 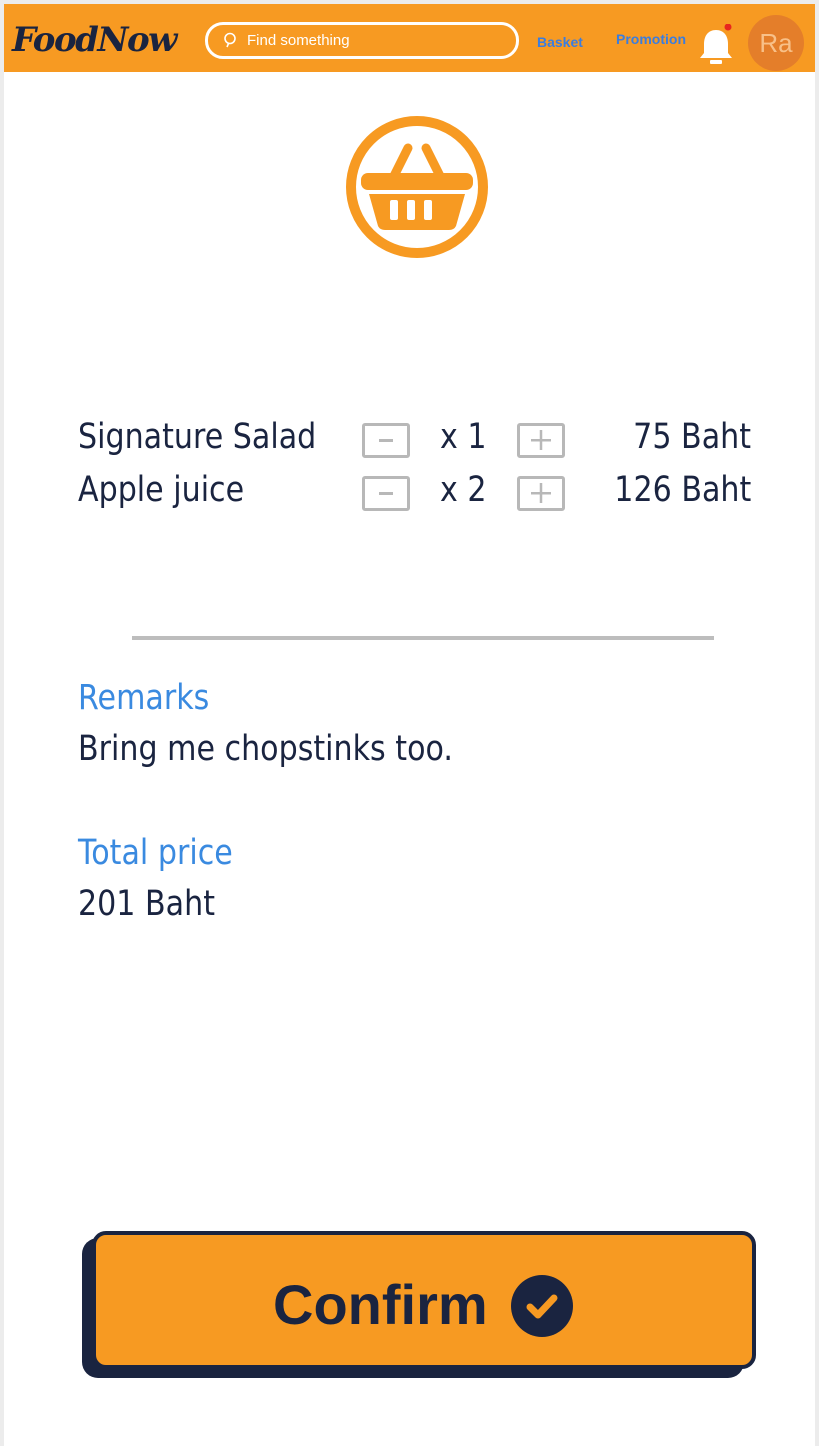 What do you see at coordinates (692, 437) in the screenshot?
I see `item-price: 75 Baht` at bounding box center [692, 437].